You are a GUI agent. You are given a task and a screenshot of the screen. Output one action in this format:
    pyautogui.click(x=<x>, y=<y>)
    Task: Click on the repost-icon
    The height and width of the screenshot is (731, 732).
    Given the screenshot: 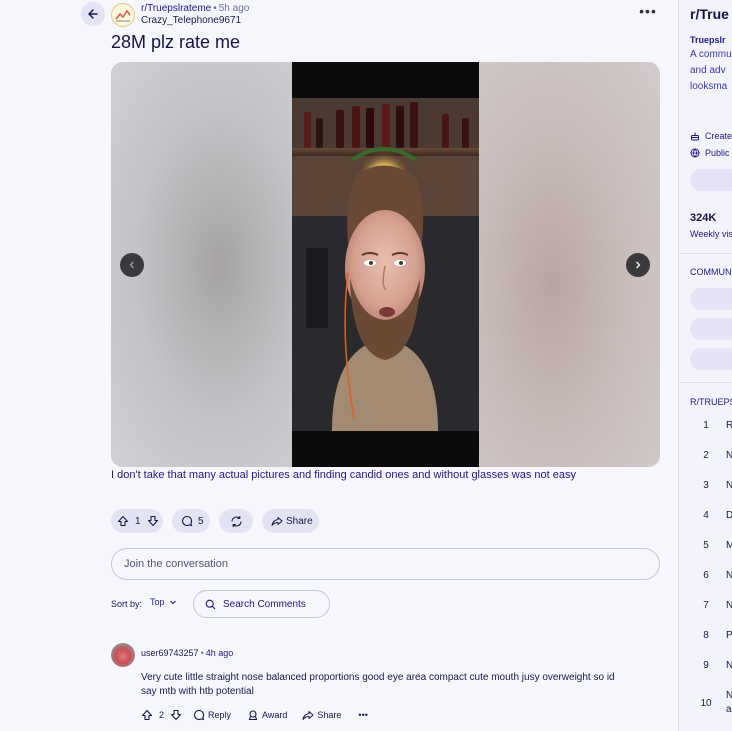 What is the action you would take?
    pyautogui.click(x=236, y=521)
    